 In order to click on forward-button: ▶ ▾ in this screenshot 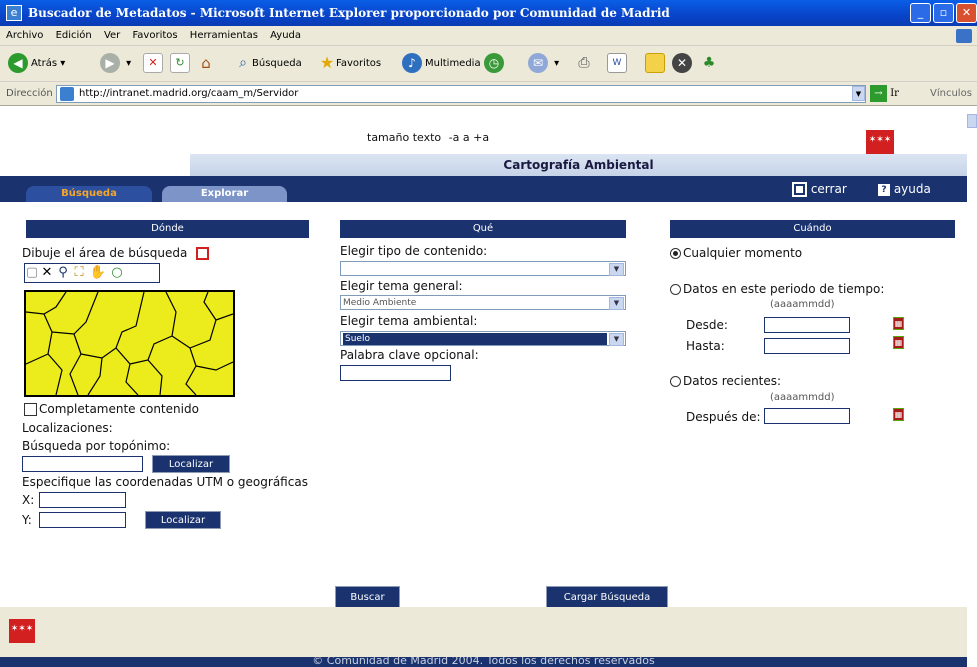, I will do `click(115, 64)`.